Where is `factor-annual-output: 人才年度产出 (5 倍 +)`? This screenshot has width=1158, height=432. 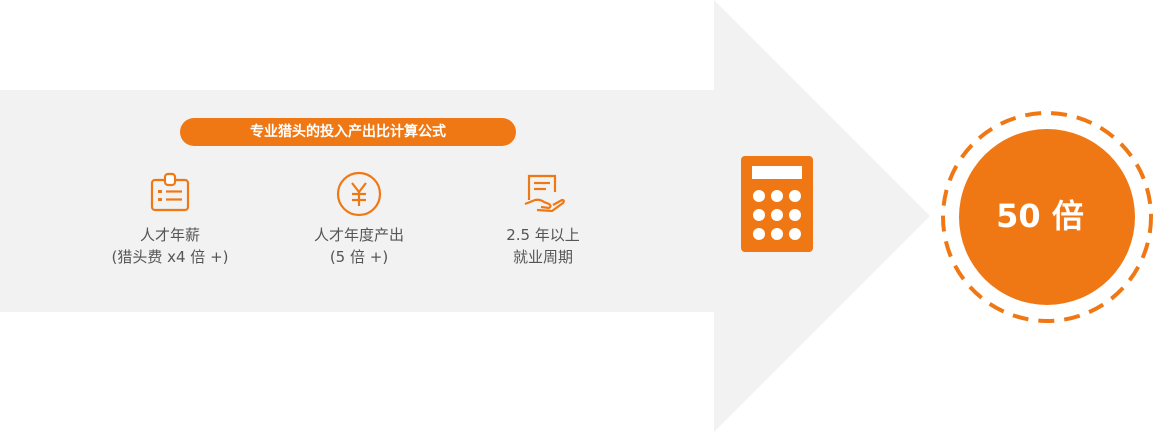 factor-annual-output: 人才年度产出 (5 倍 +) is located at coordinates (359, 219).